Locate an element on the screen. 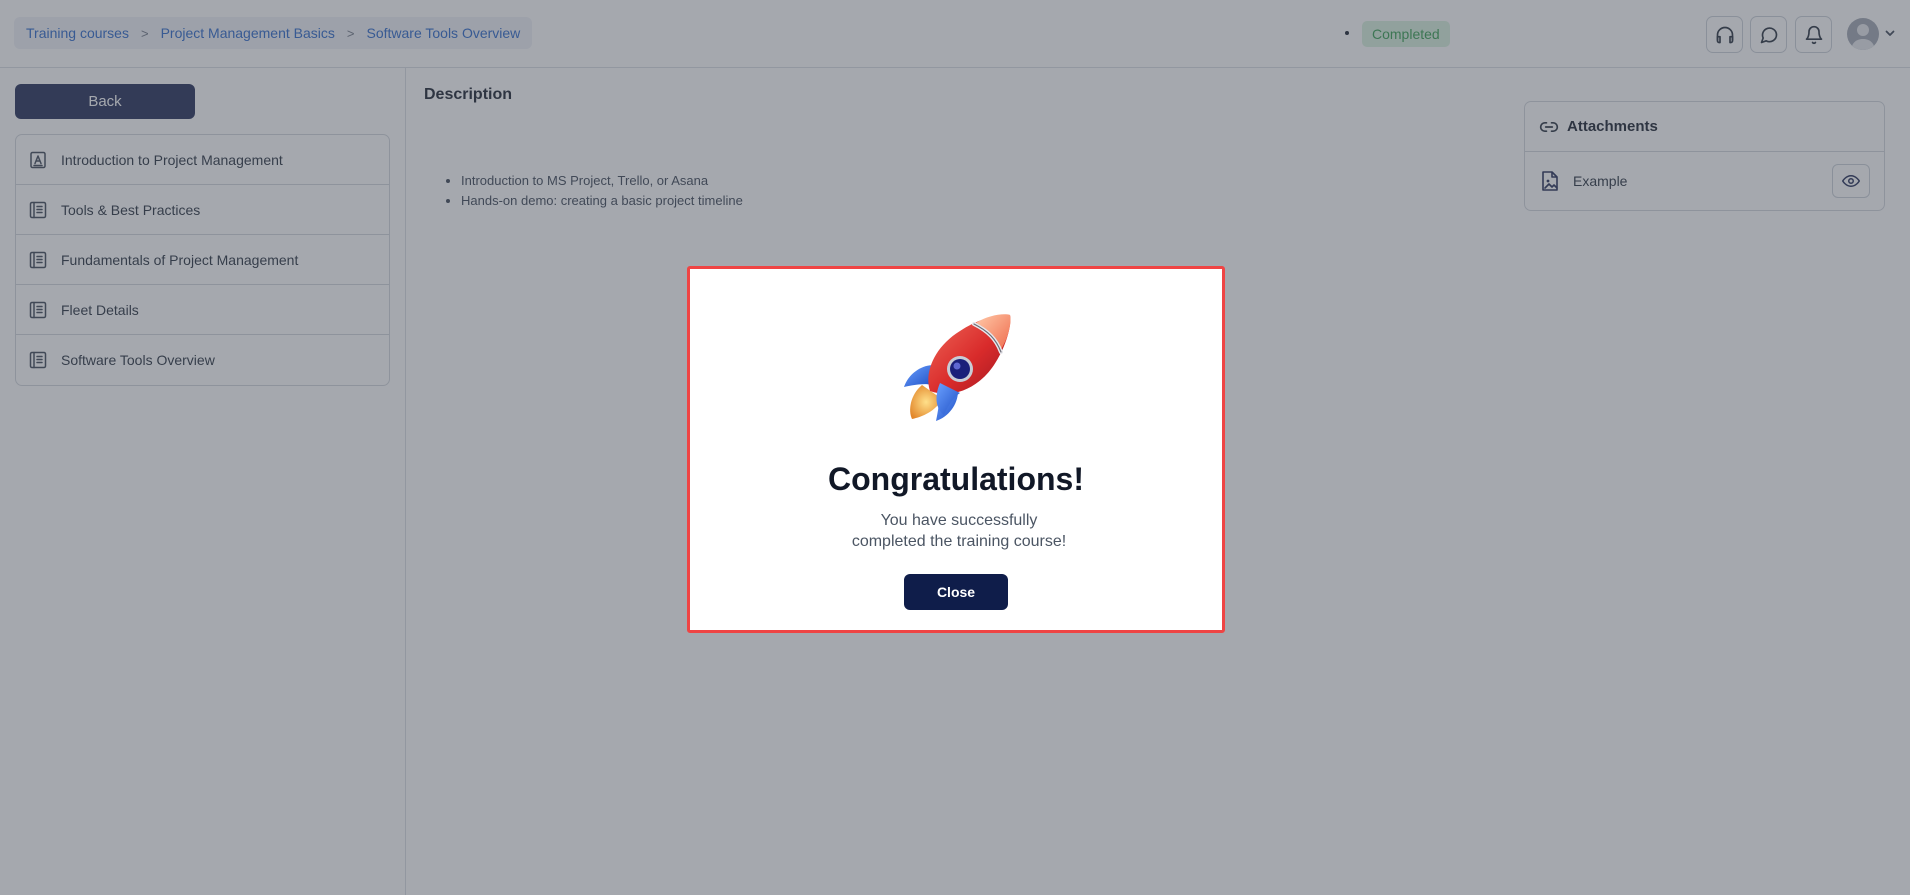 This screenshot has width=1910, height=895. modal-message-line: You have successfully is located at coordinates (959, 520).